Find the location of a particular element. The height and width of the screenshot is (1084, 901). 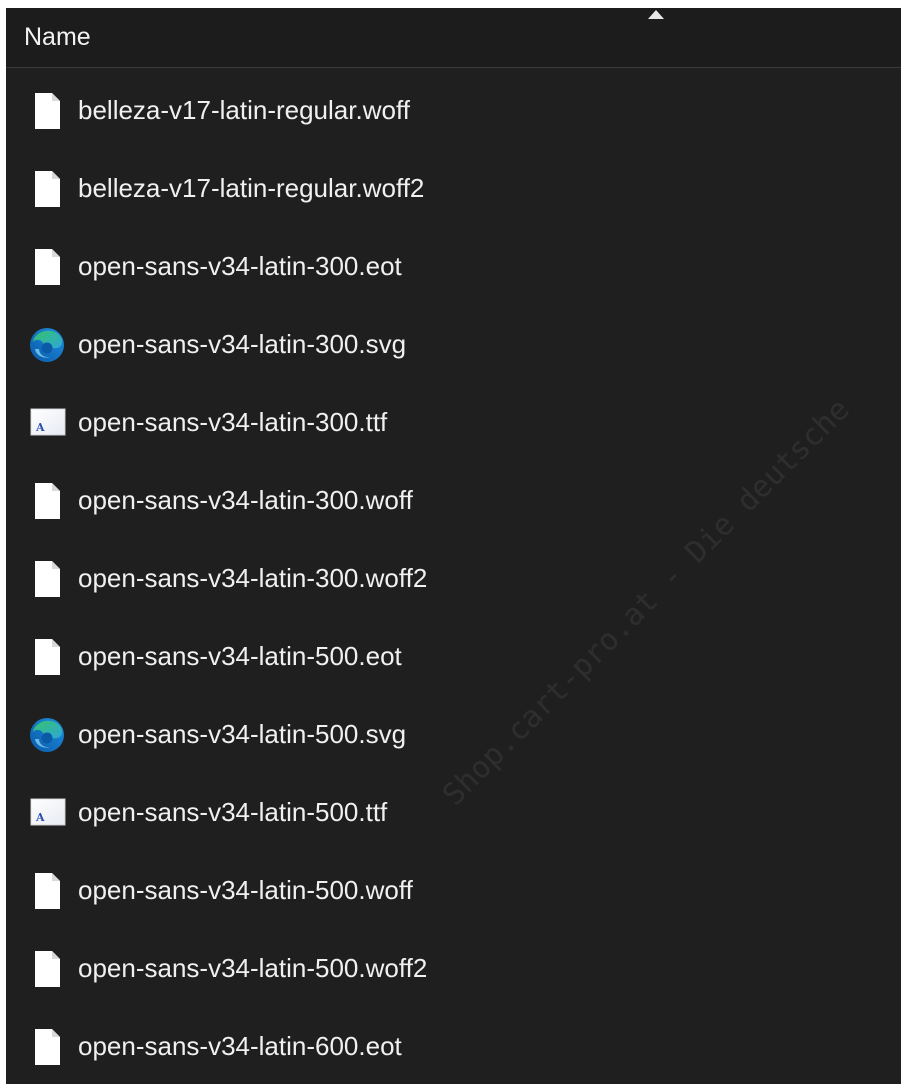

file-row: open-sans-v34-latin-600.eot is located at coordinates (453, 1046).